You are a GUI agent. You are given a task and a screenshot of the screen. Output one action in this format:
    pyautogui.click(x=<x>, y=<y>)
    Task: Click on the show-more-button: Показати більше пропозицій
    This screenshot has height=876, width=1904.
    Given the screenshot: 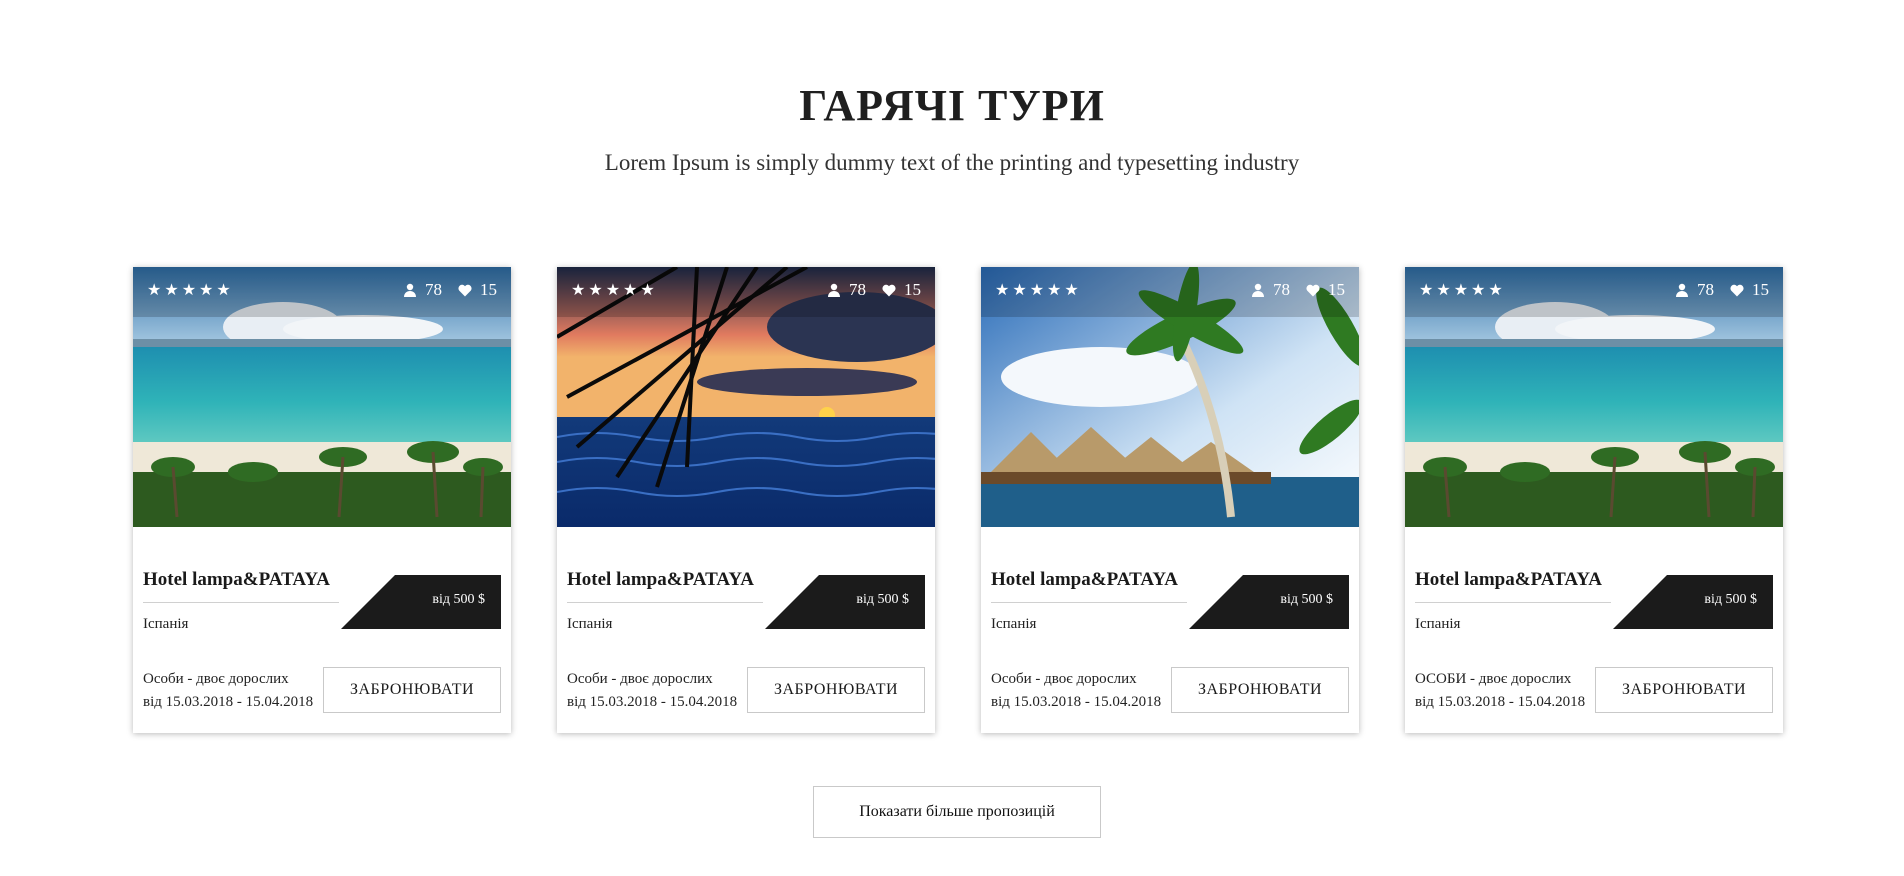 What is the action you would take?
    pyautogui.click(x=957, y=812)
    